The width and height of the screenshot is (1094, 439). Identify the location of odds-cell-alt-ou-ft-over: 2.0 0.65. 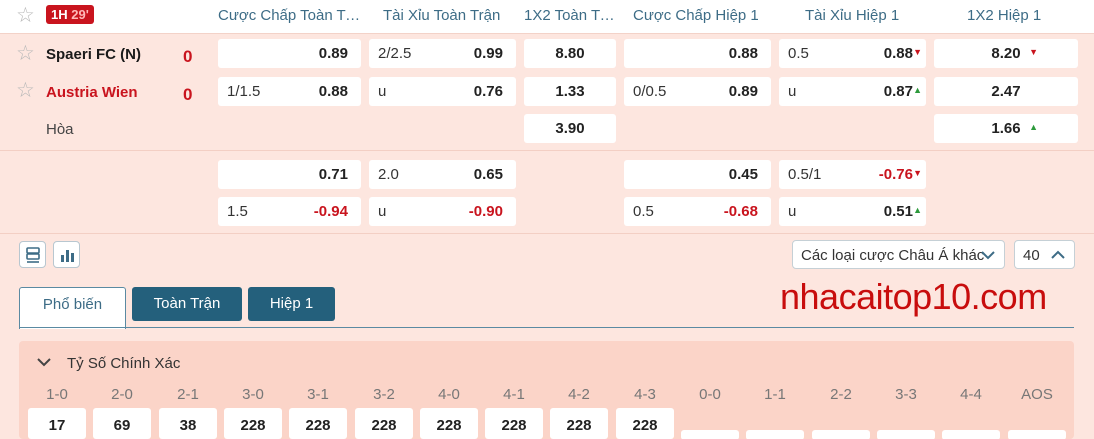
(442, 174).